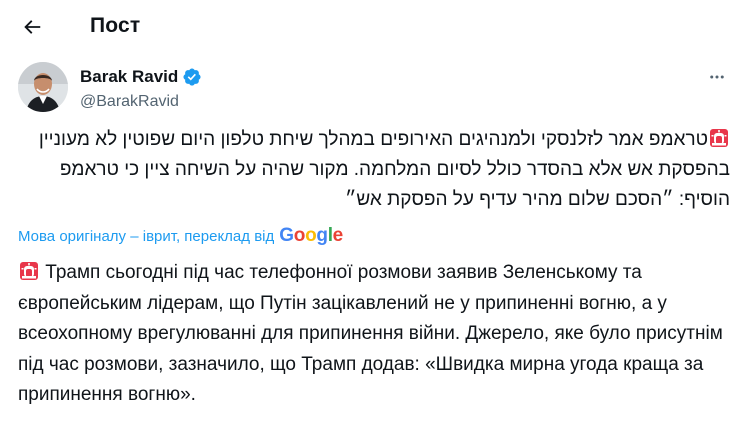 The image size is (750, 421). I want to click on more-horizontal-icon, so click(717, 77).